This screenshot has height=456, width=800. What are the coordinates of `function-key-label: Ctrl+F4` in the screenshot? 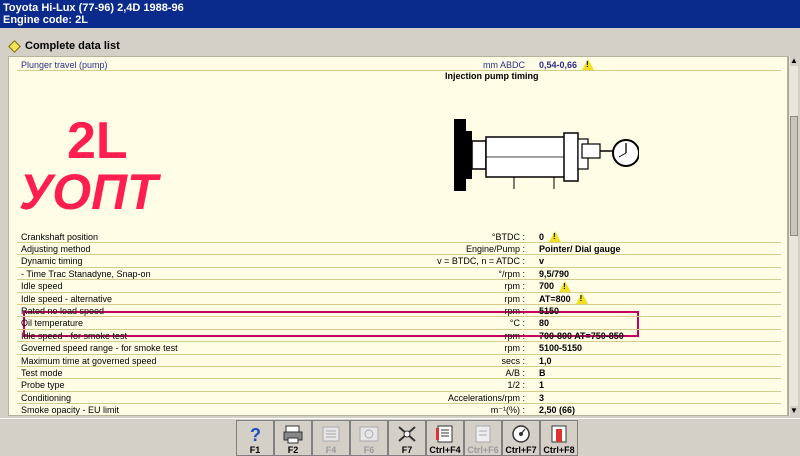 It's located at (445, 450).